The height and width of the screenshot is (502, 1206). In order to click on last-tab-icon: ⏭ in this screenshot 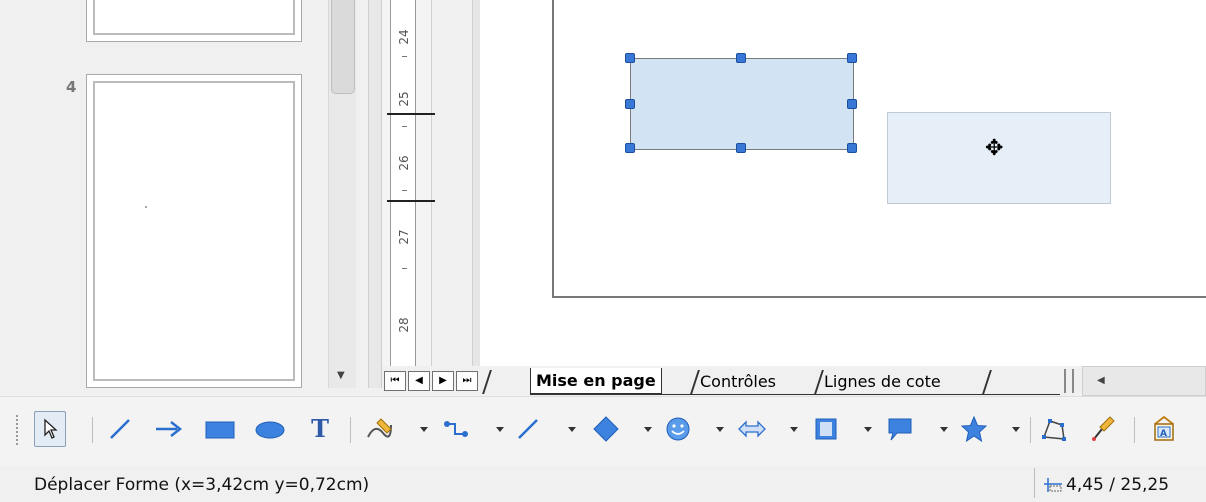, I will do `click(467, 381)`.